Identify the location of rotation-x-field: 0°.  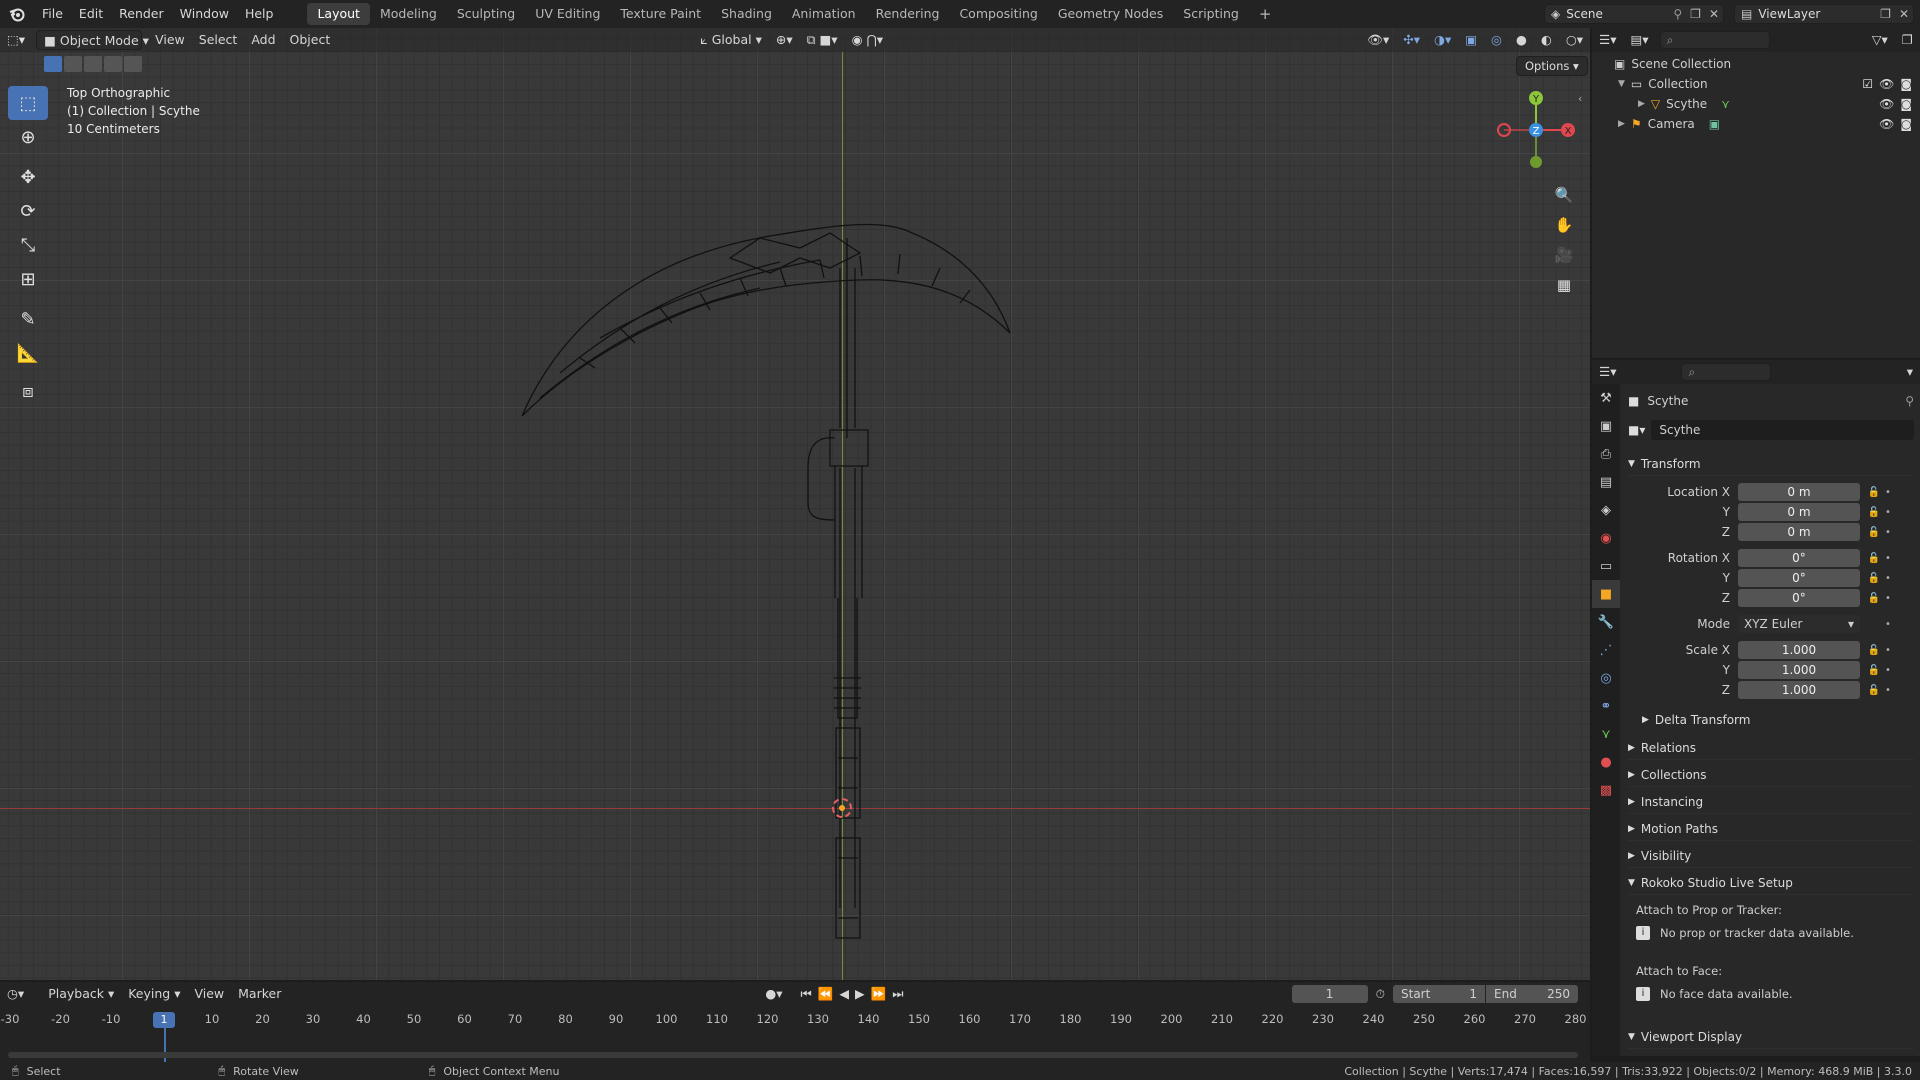
(1799, 558).